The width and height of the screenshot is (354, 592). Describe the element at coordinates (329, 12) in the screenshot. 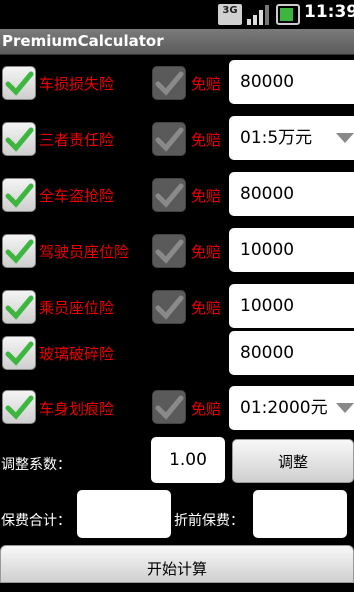

I see `clock: 11:39` at that location.